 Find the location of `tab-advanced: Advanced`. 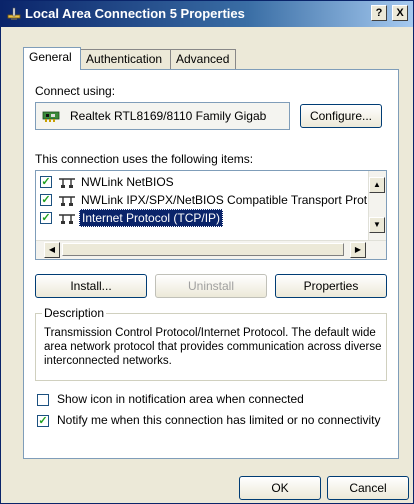

tab-advanced: Advanced is located at coordinates (203, 59).